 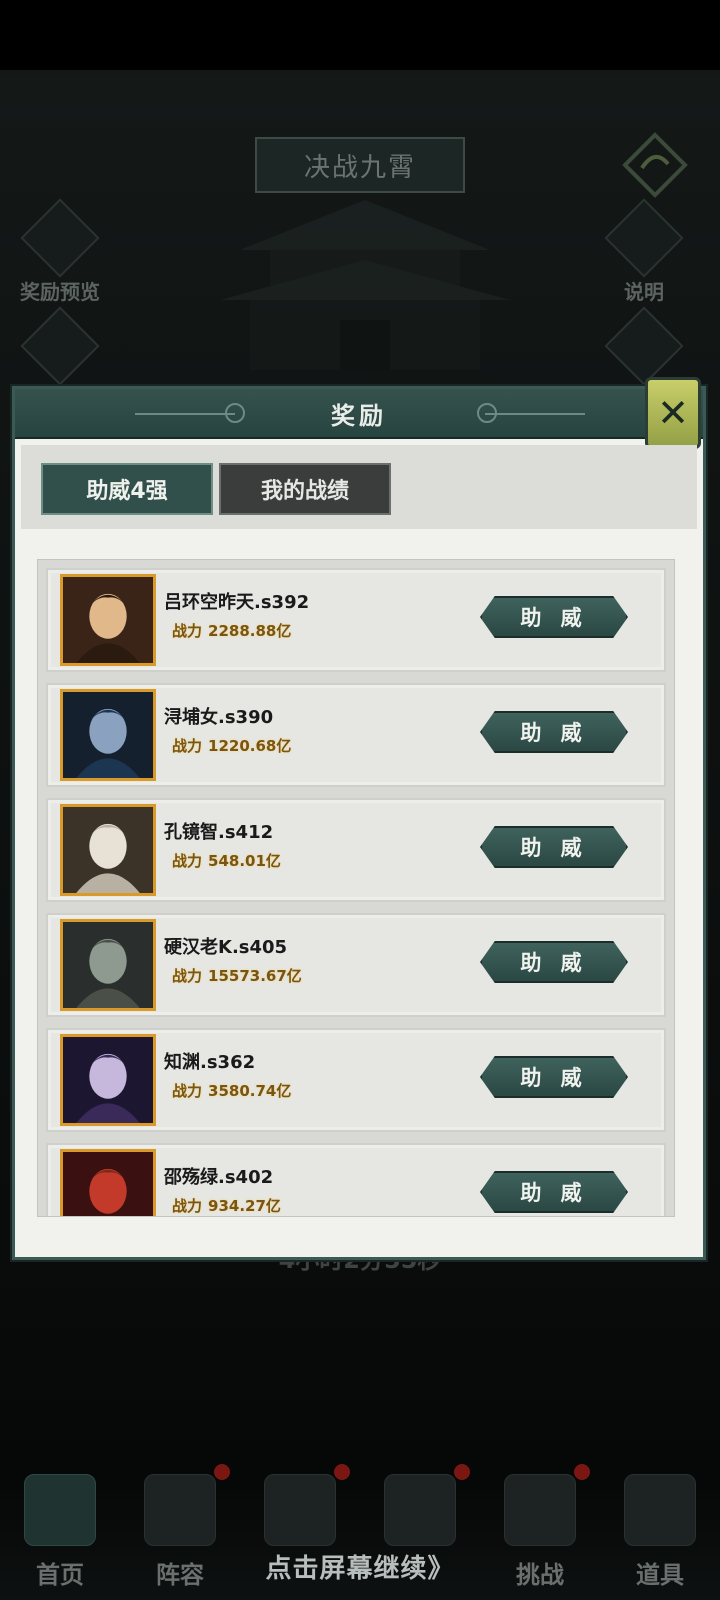 I want to click on tab-bar: 助威4强 我的战绩, so click(x=359, y=487).